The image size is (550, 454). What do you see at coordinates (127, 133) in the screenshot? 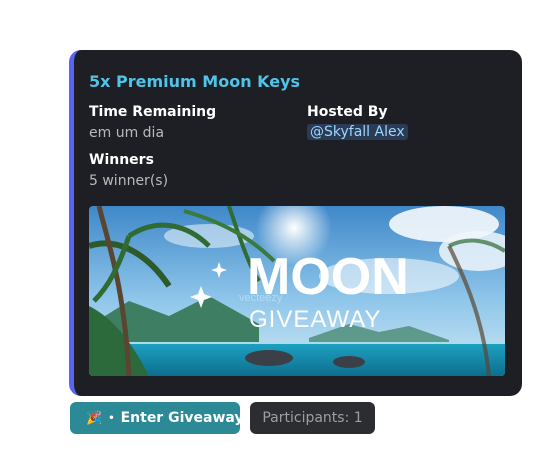
I see `time-remaining-value: em um dia` at bounding box center [127, 133].